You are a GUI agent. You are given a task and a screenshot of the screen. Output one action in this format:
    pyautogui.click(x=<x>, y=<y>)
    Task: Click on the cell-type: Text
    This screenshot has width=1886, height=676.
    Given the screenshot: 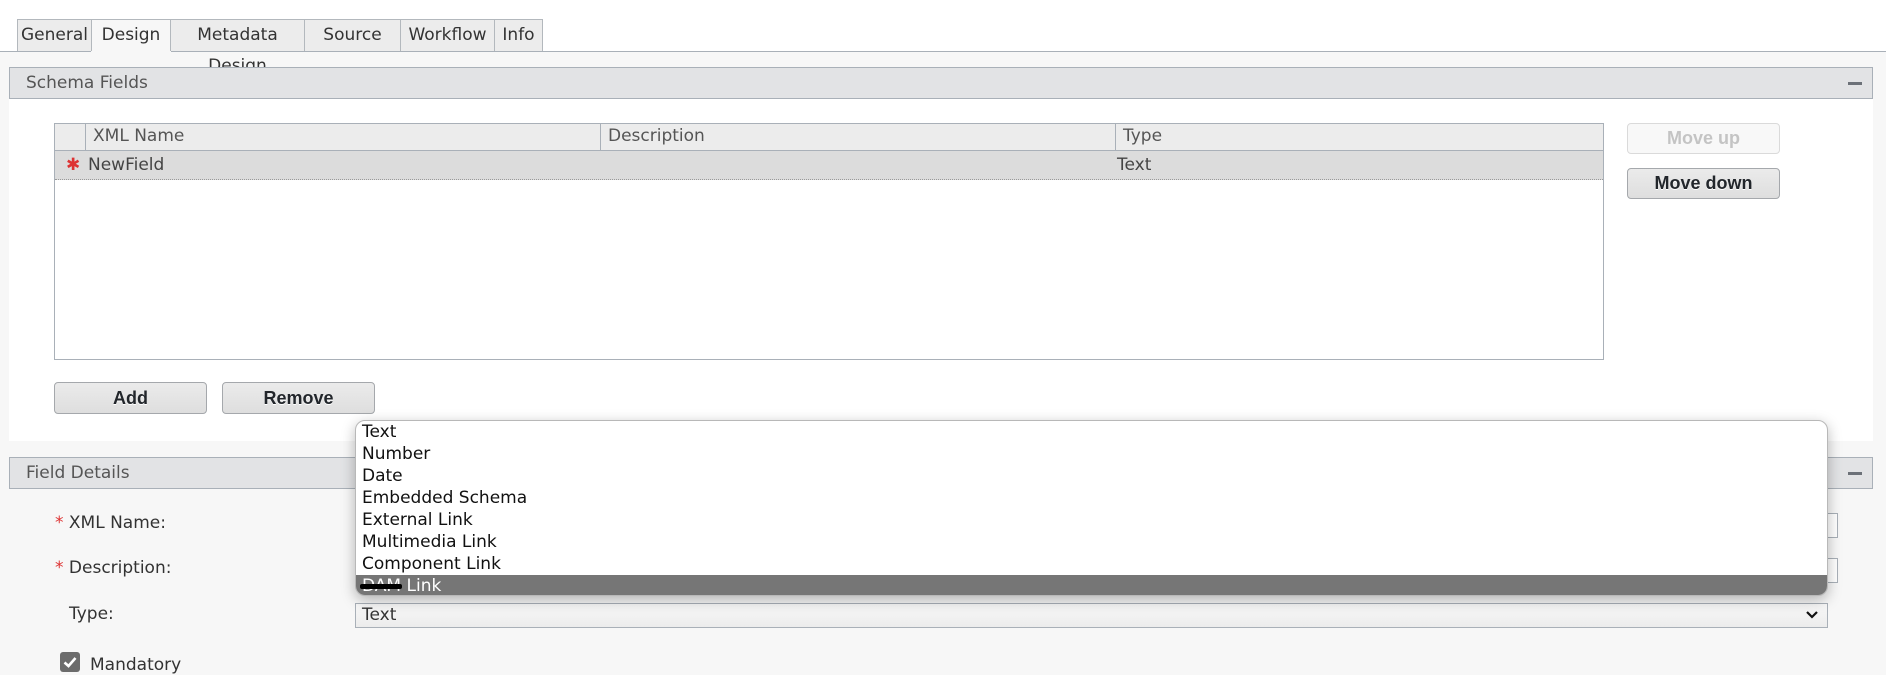 What is the action you would take?
    pyautogui.click(x=1134, y=165)
    